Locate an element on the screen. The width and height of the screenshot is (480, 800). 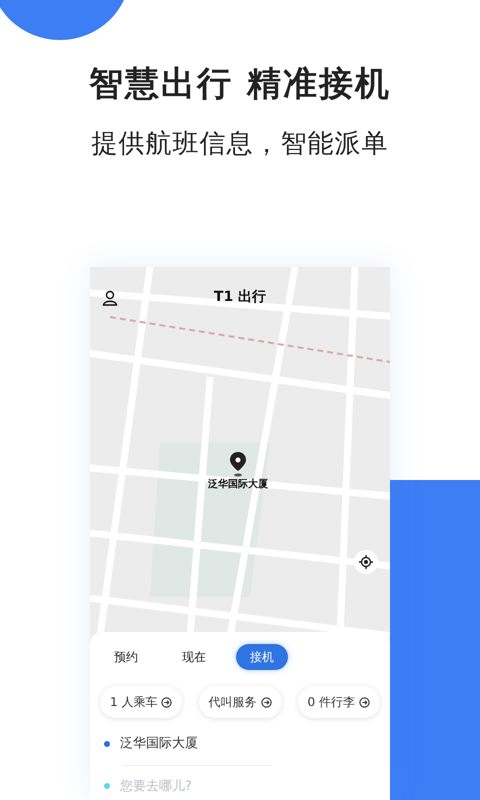
option-button: 代叫服务 is located at coordinates (240, 702).